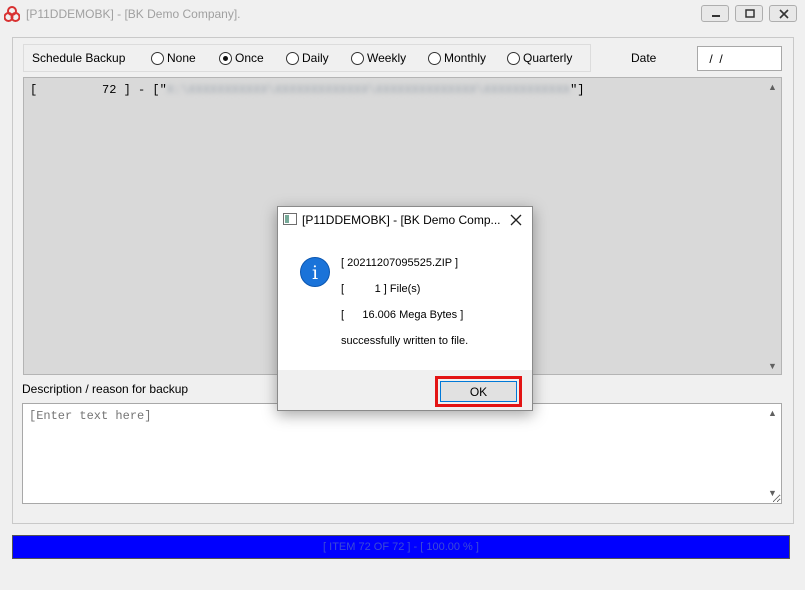 The image size is (805, 590). I want to click on dialog-footer: OK, so click(405, 390).